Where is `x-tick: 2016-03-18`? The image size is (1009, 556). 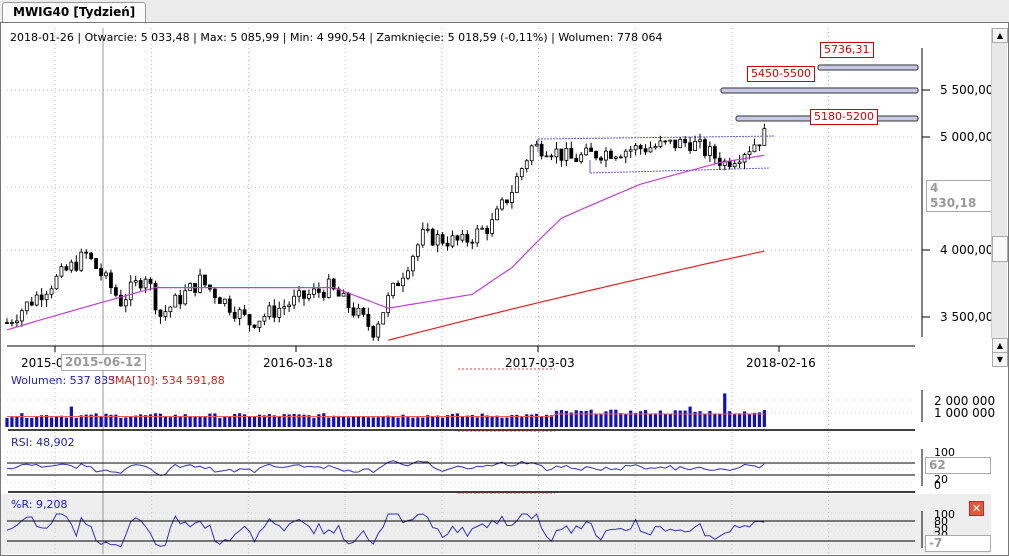 x-tick: 2016-03-18 is located at coordinates (298, 363).